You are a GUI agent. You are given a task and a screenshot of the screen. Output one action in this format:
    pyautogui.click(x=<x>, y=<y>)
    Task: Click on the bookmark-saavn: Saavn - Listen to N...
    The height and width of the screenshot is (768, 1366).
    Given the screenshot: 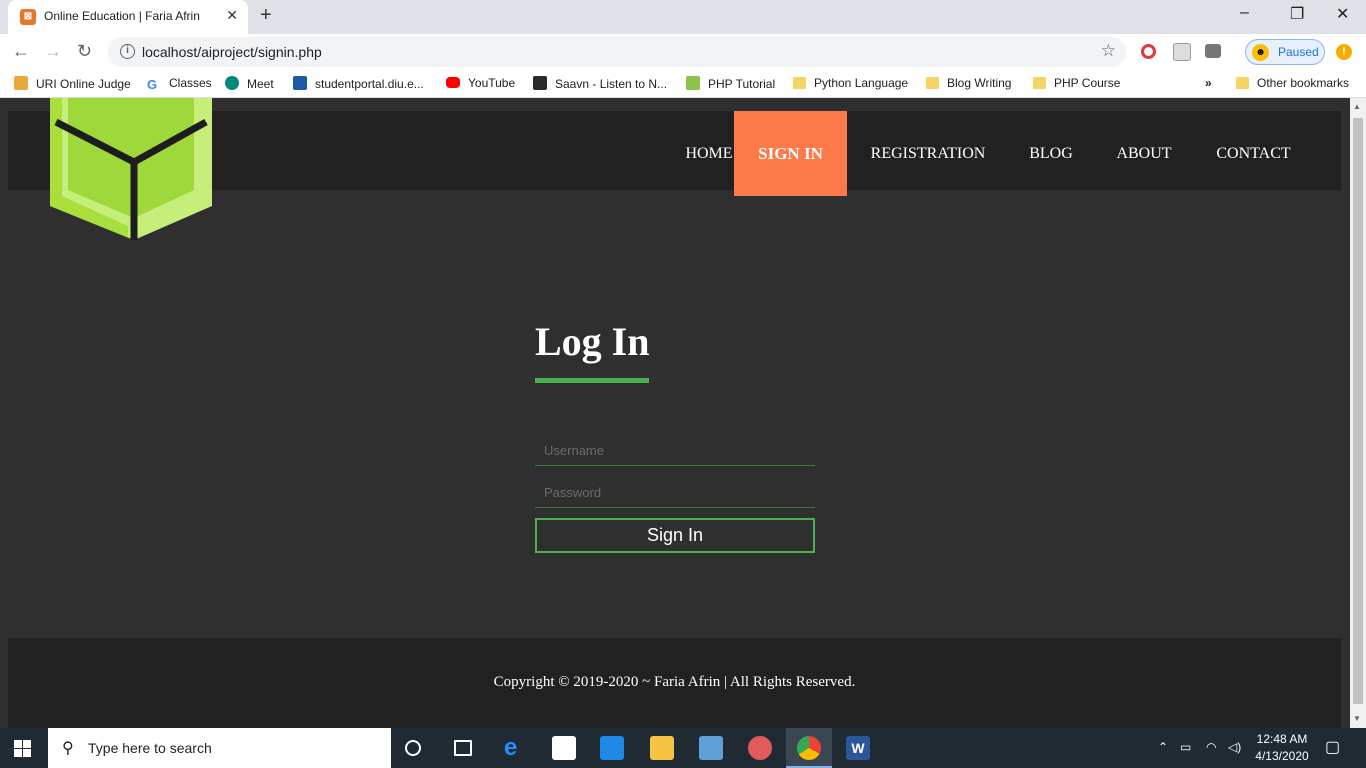 What is the action you would take?
    pyautogui.click(x=600, y=84)
    